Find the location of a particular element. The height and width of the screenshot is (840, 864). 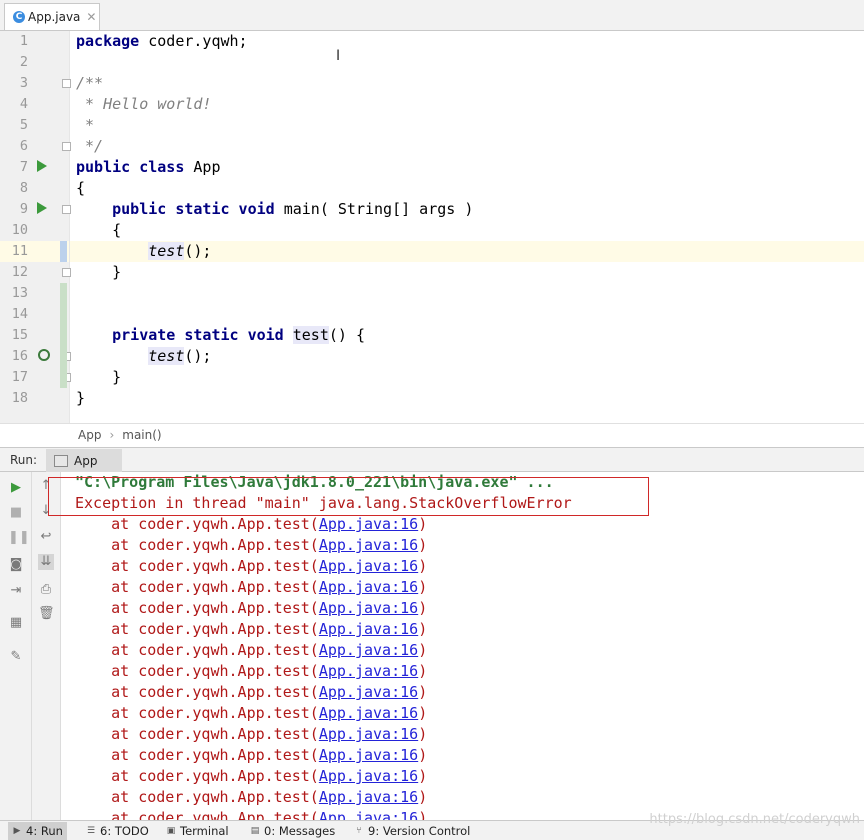

line-number: 17 is located at coordinates (19, 377).